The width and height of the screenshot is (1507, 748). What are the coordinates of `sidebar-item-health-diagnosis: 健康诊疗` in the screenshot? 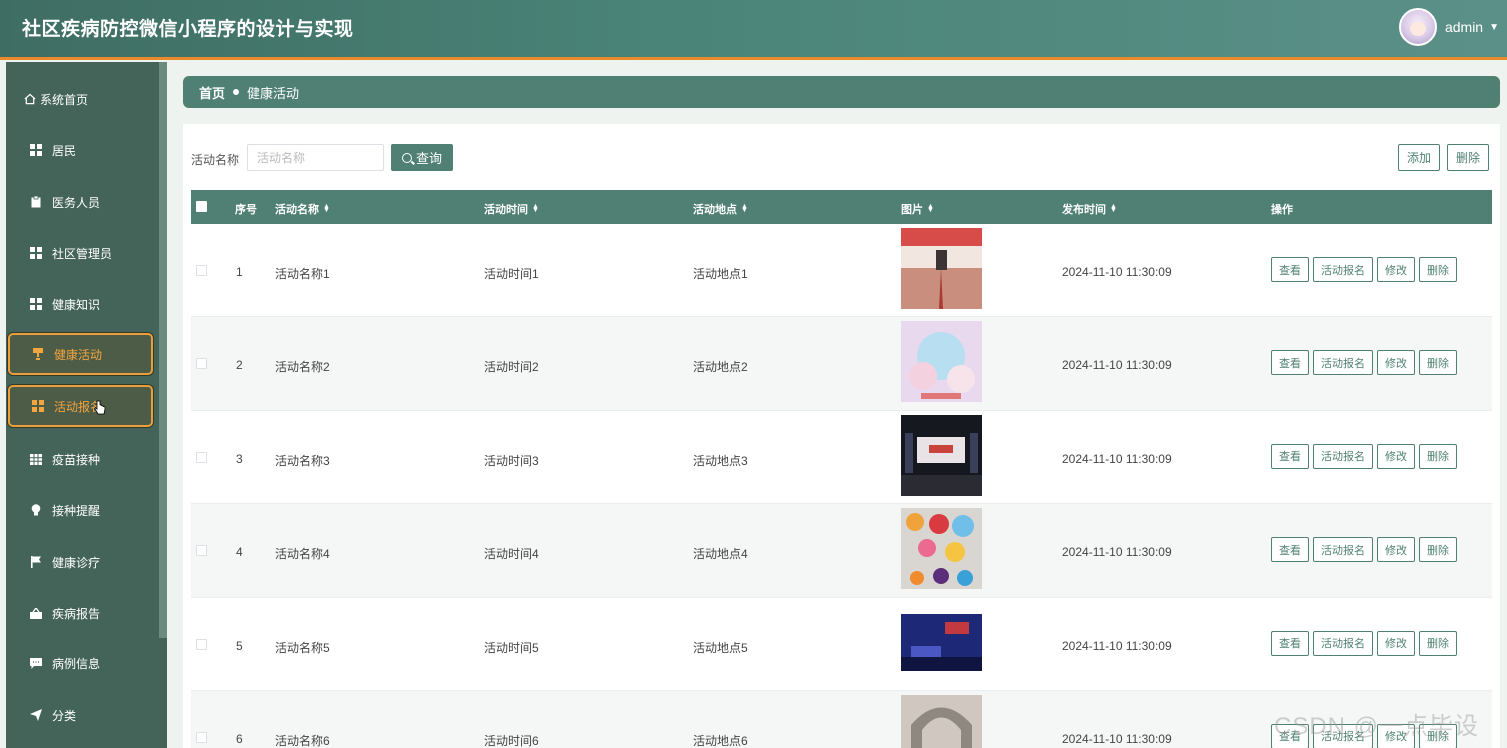 It's located at (80, 562).